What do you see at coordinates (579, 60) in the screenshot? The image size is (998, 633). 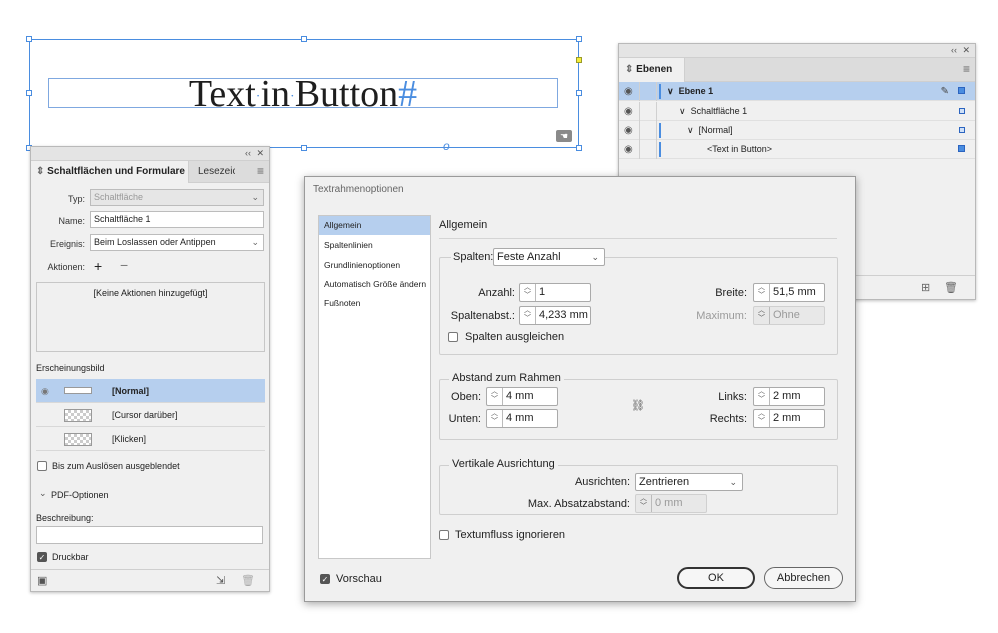 I see `content-grabber-handle` at bounding box center [579, 60].